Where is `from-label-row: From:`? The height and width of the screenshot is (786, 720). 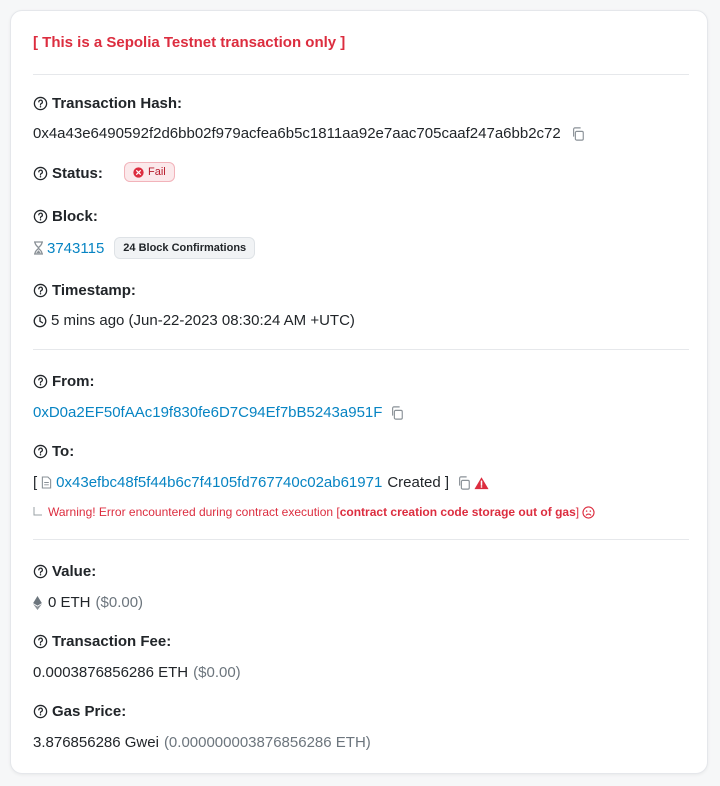 from-label-row: From: is located at coordinates (64, 381).